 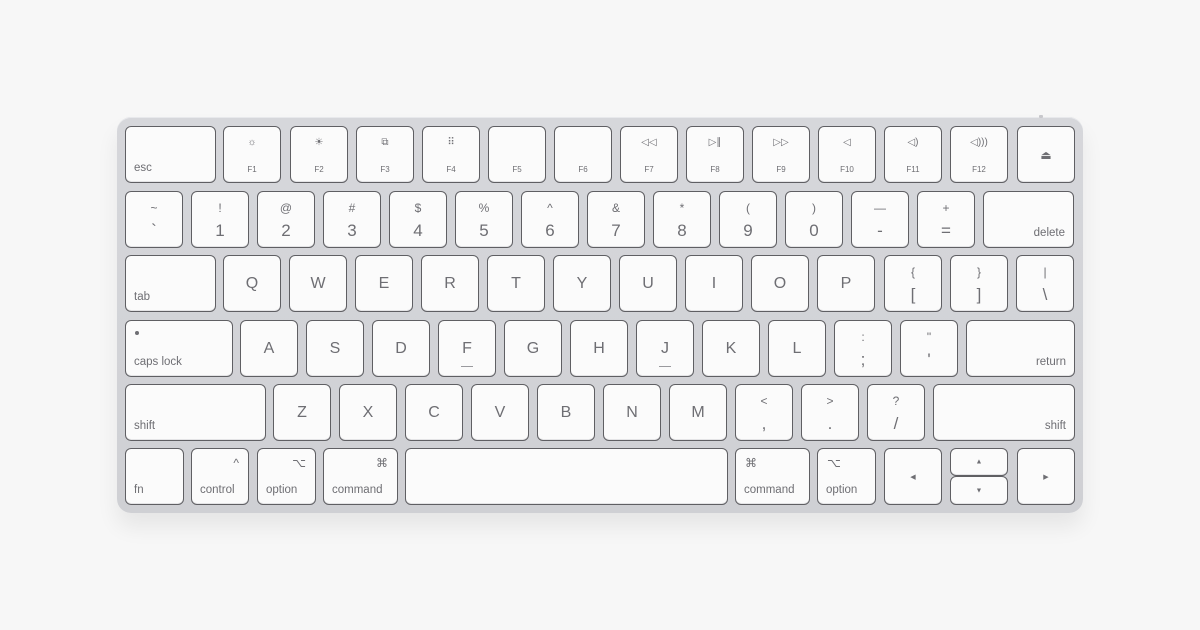 What do you see at coordinates (780, 283) in the screenshot?
I see `key-o: O` at bounding box center [780, 283].